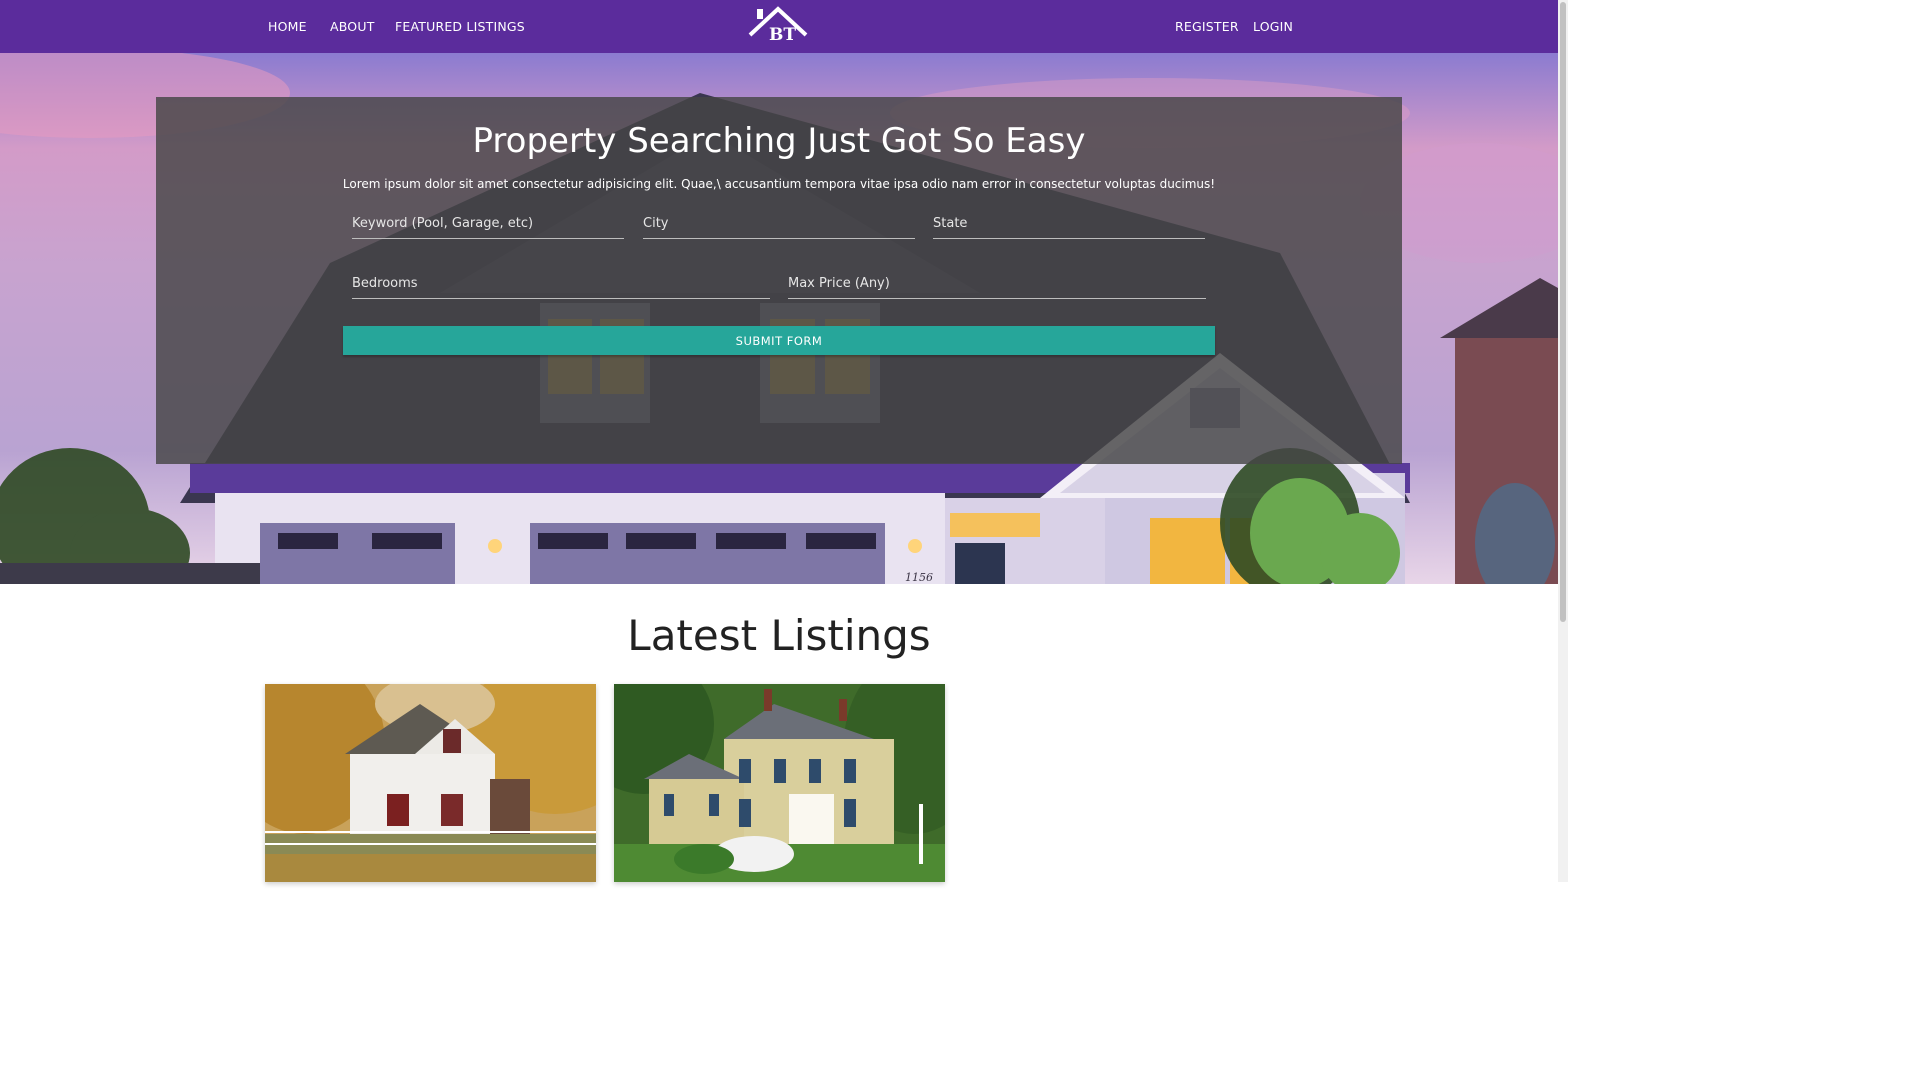  I want to click on listing-photo-white-farmhouse, so click(430, 783).